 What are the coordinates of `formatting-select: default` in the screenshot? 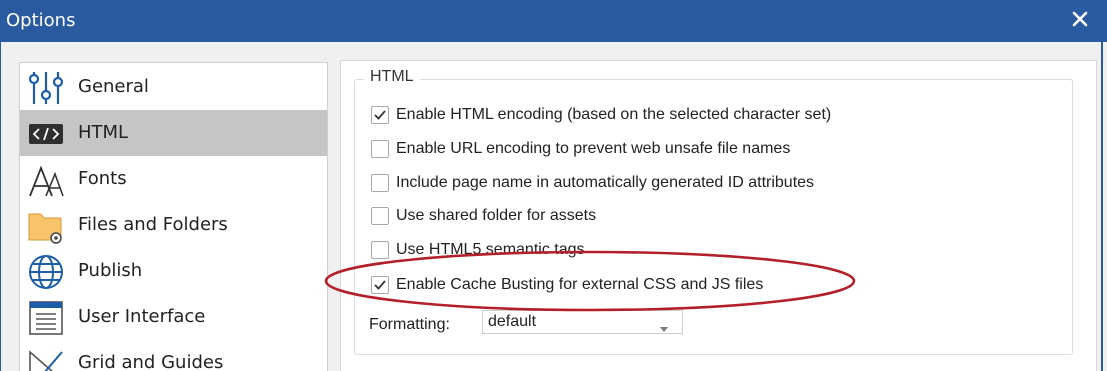 It's located at (582, 322).